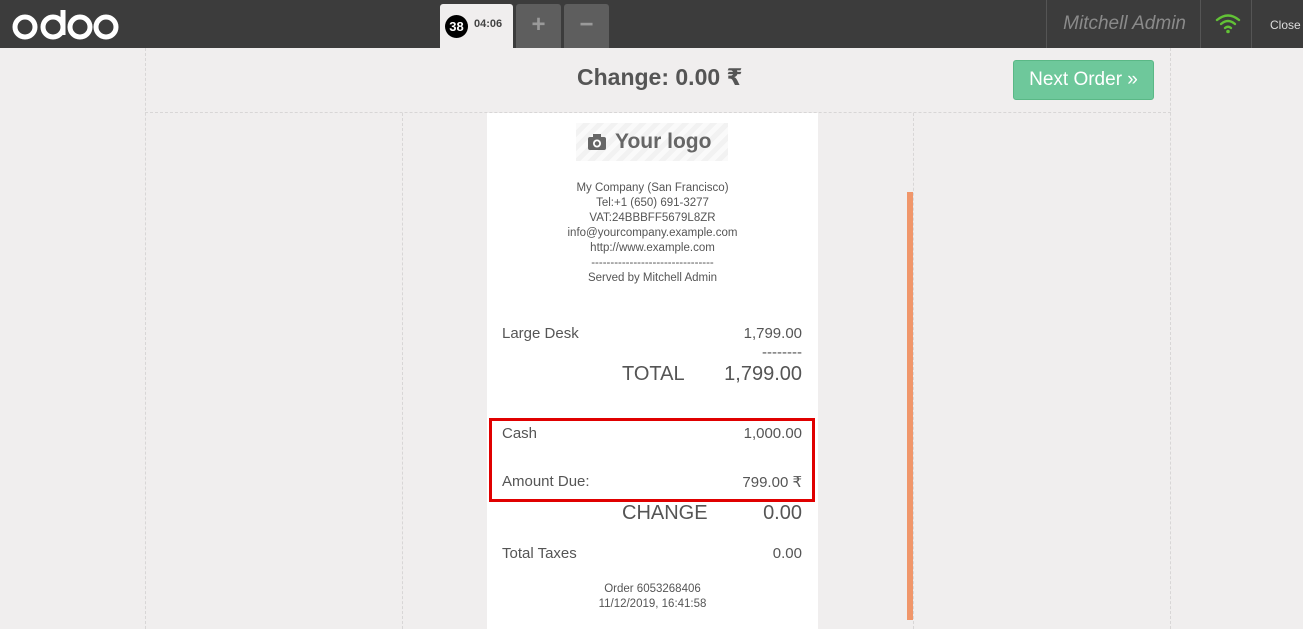  I want to click on wifi-icon, so click(1228, 23).